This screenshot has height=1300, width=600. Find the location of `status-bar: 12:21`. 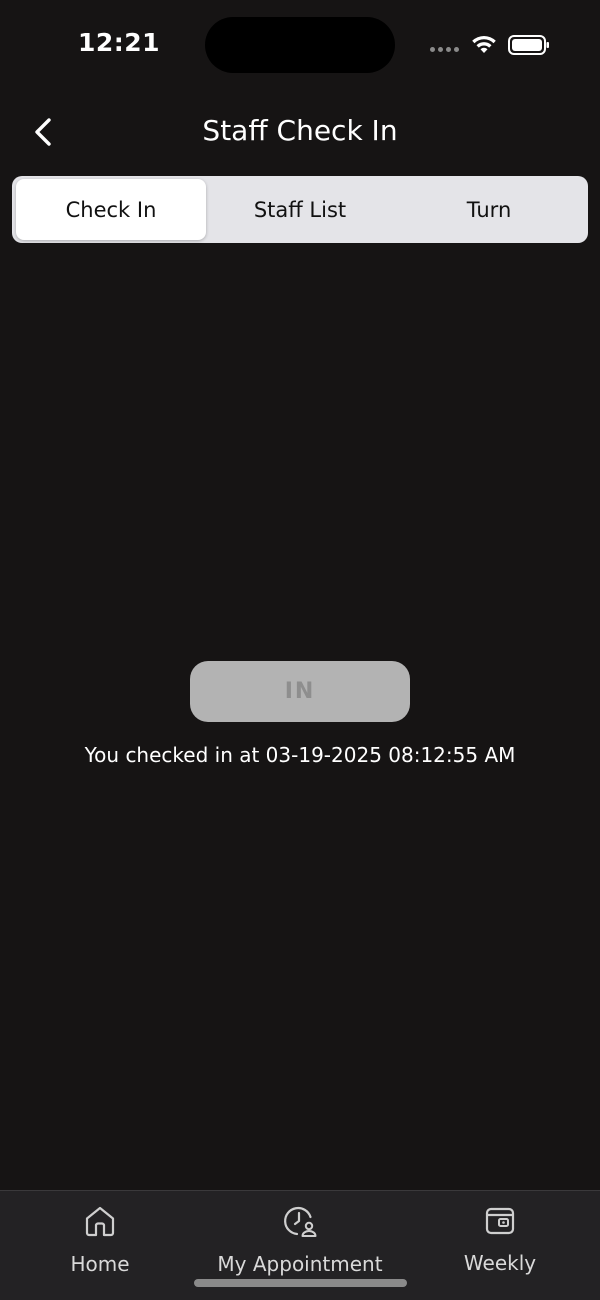

status-bar: 12:21 is located at coordinates (300, 45).